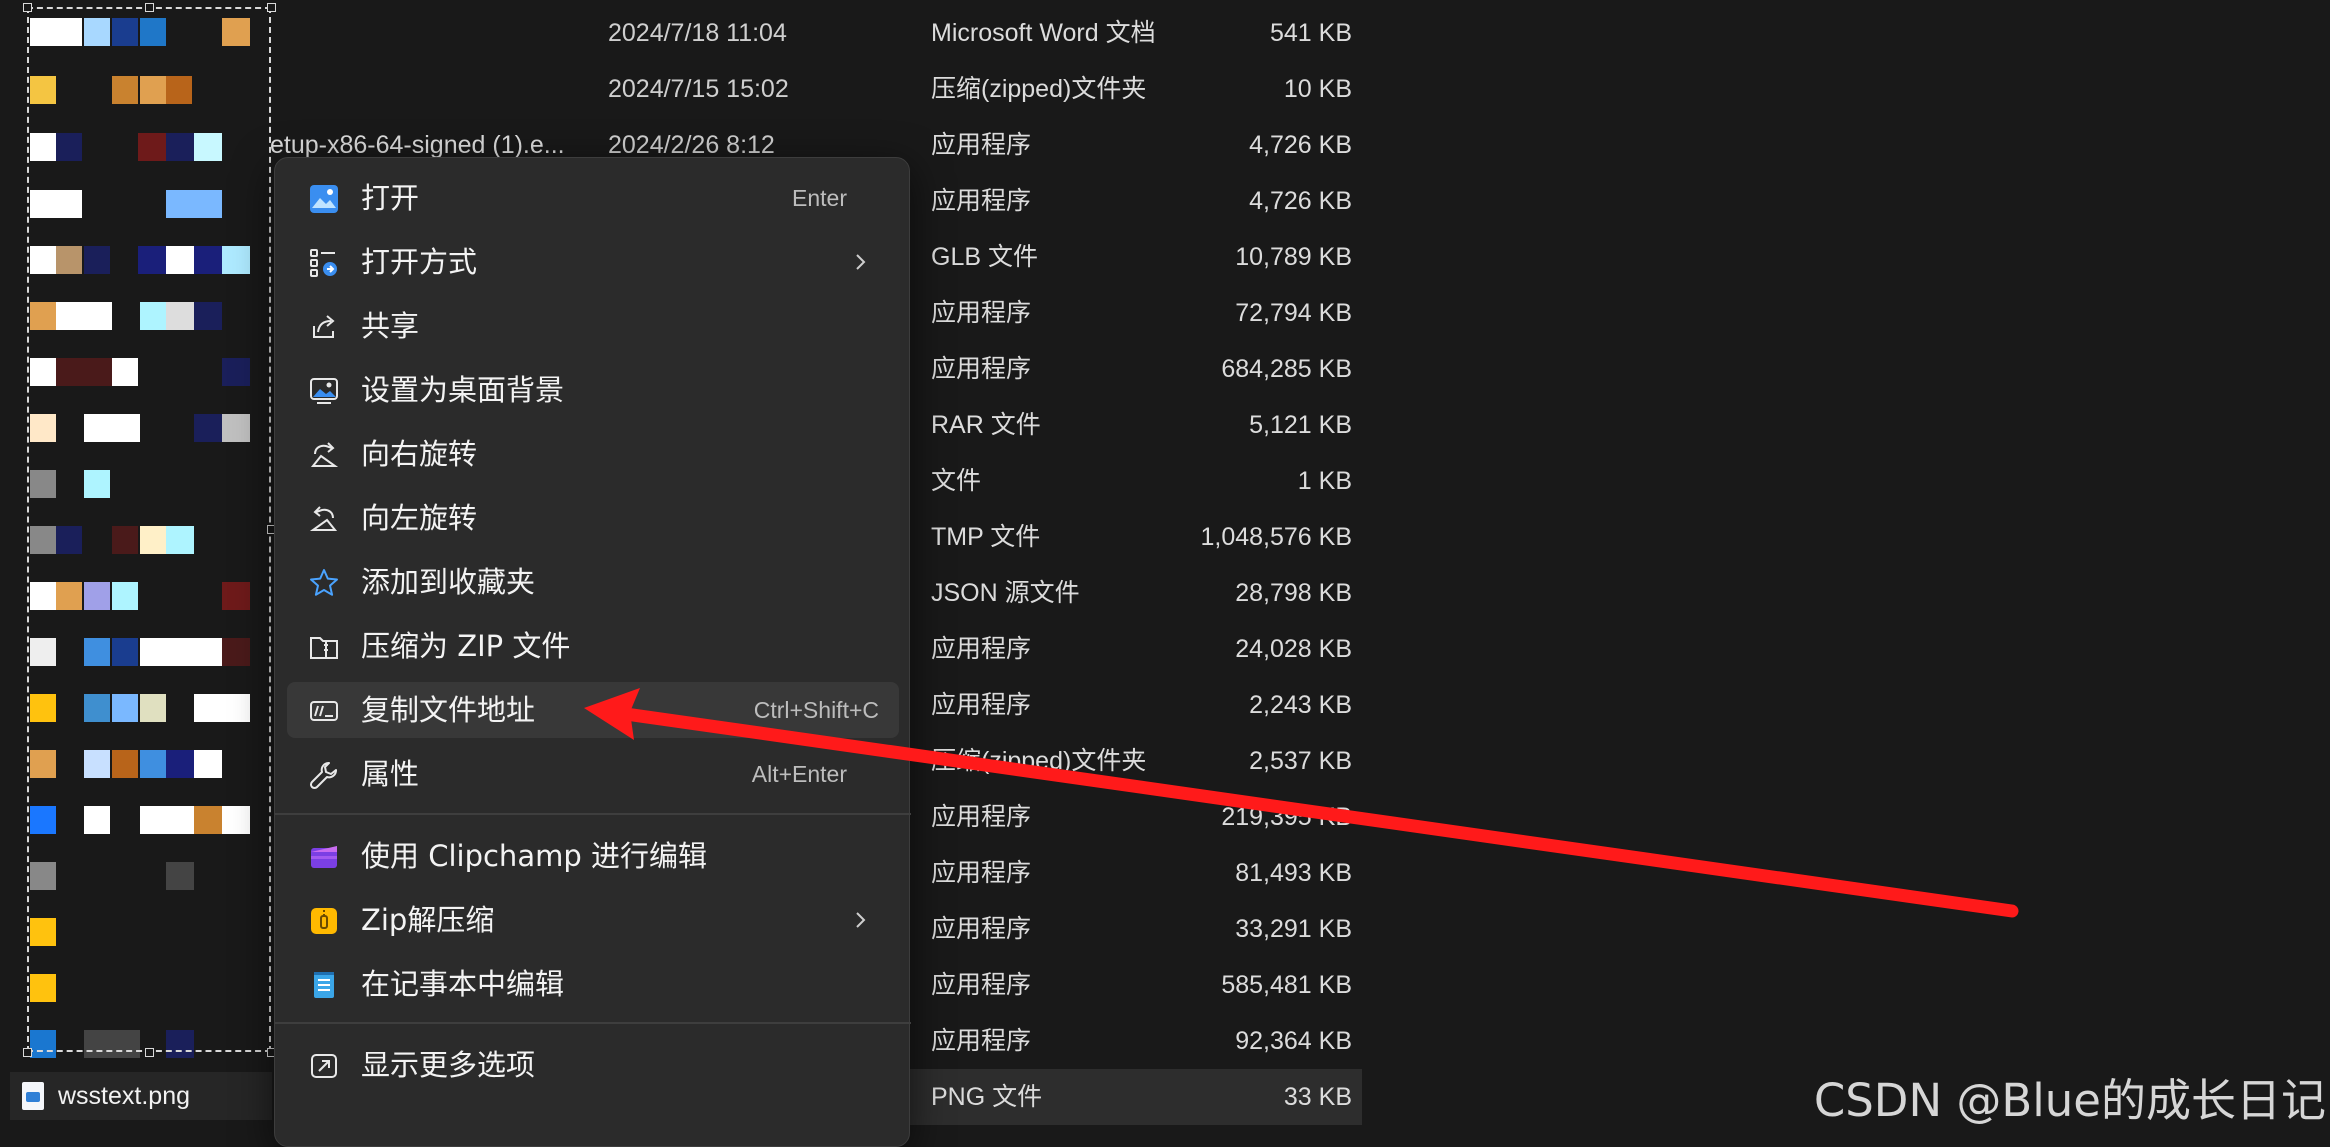 Image resolution: width=2330 pixels, height=1147 pixels. Describe the element at coordinates (324, 519) in the screenshot. I see `rotate-left-icon` at that location.